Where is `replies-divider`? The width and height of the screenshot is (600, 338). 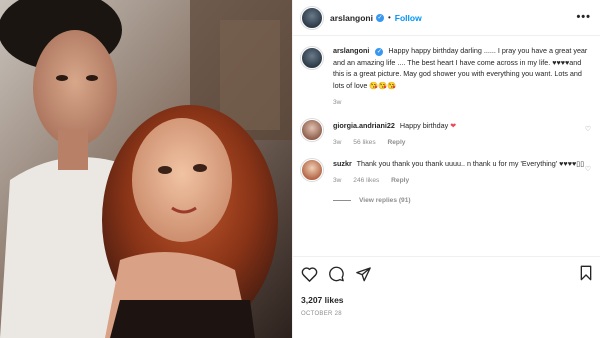
replies-divider is located at coordinates (342, 200).